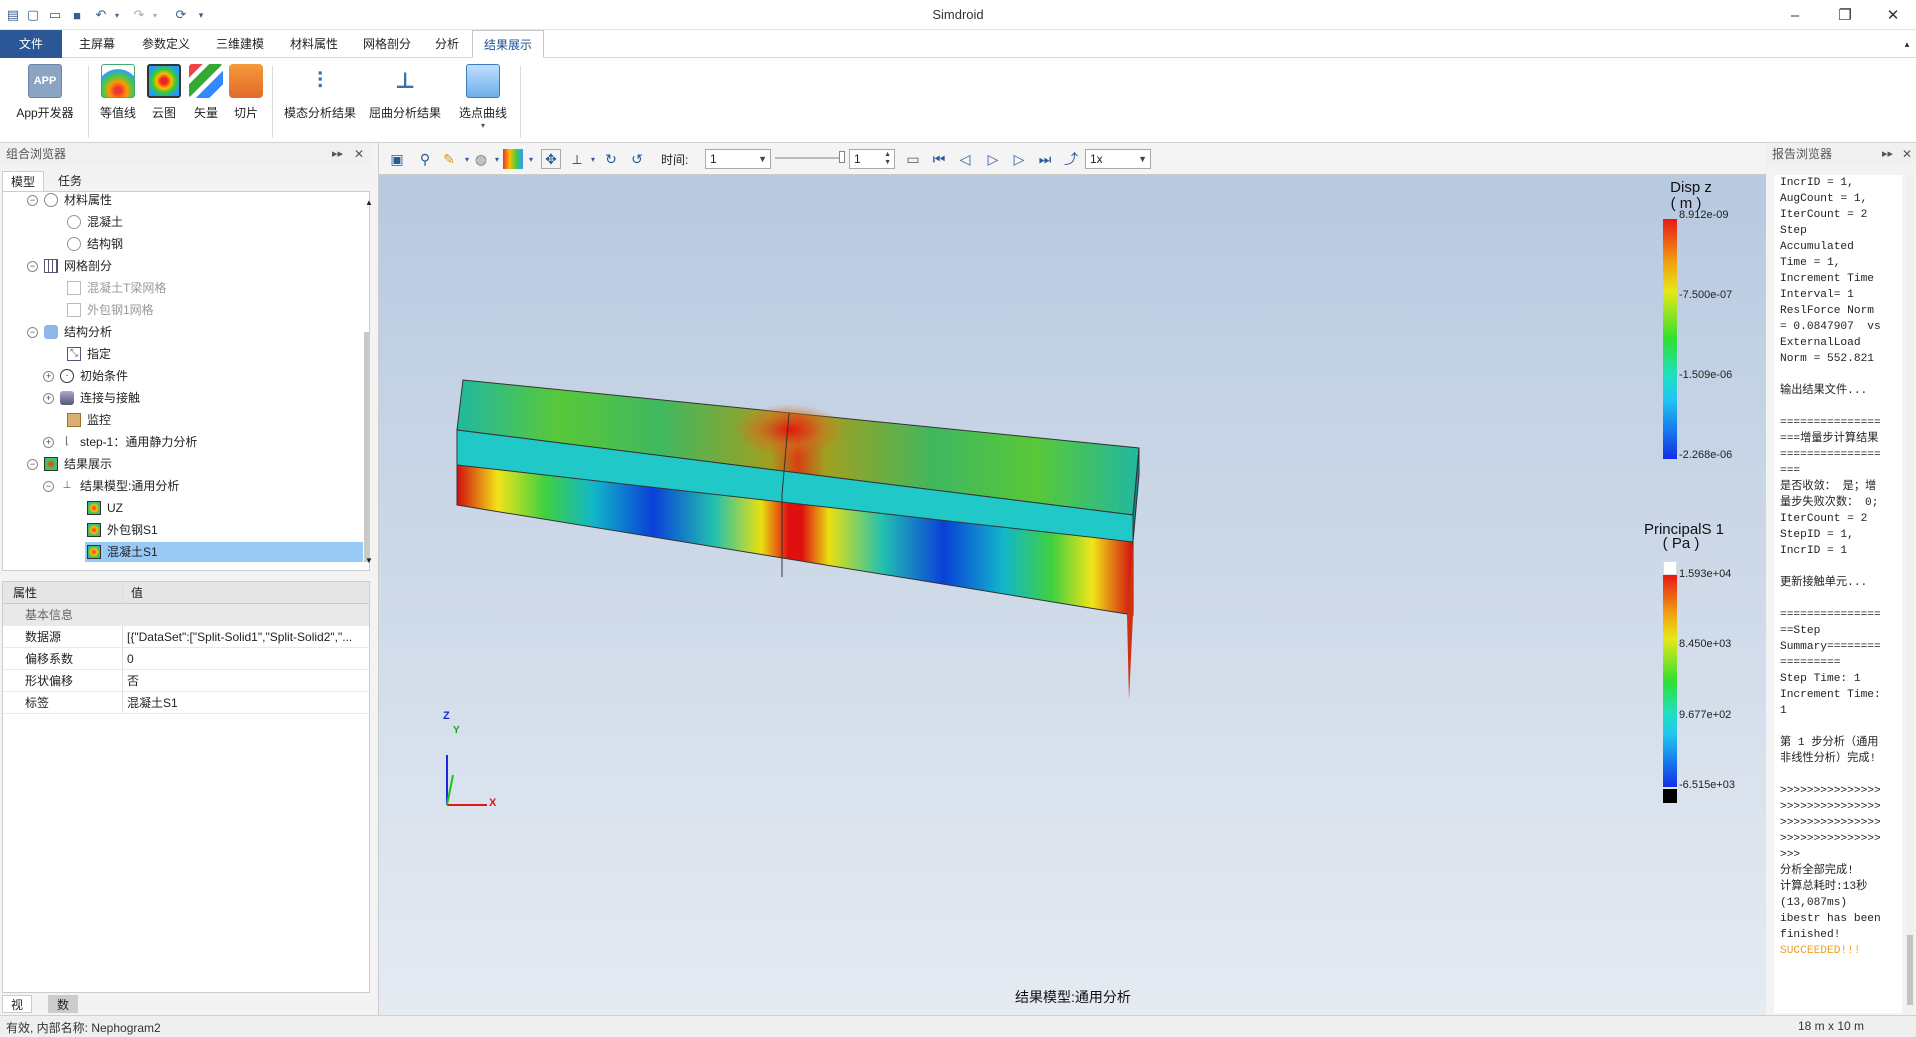 The image size is (1916, 1037). What do you see at coordinates (1795, 15) in the screenshot?
I see `minimize-button: –` at bounding box center [1795, 15].